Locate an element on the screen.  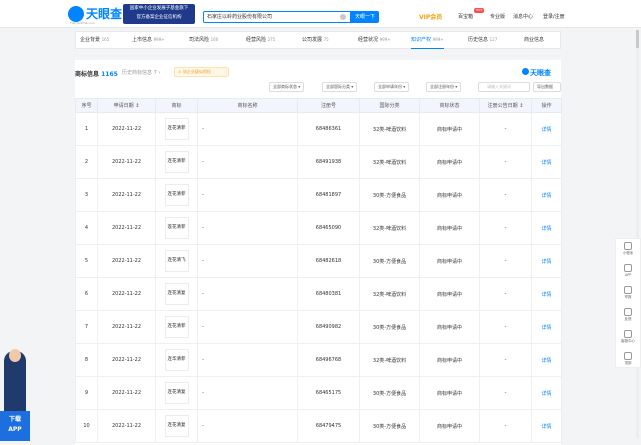
rail-back-to-top: 顶部 is located at coordinates (628, 359).